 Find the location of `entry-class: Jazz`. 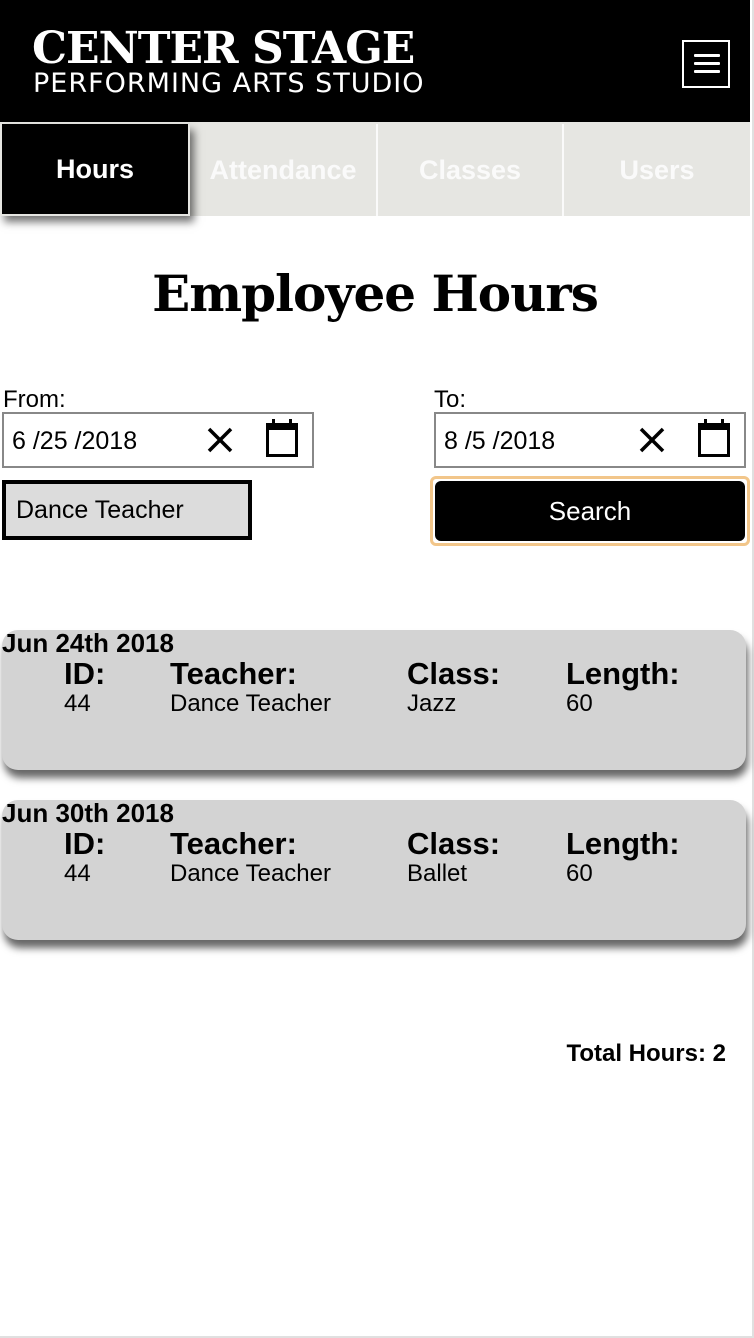

entry-class: Jazz is located at coordinates (432, 703).